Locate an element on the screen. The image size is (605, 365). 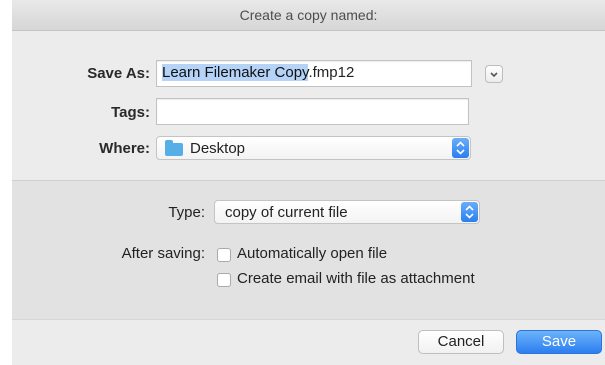
type-label: Type: is located at coordinates (186, 212).